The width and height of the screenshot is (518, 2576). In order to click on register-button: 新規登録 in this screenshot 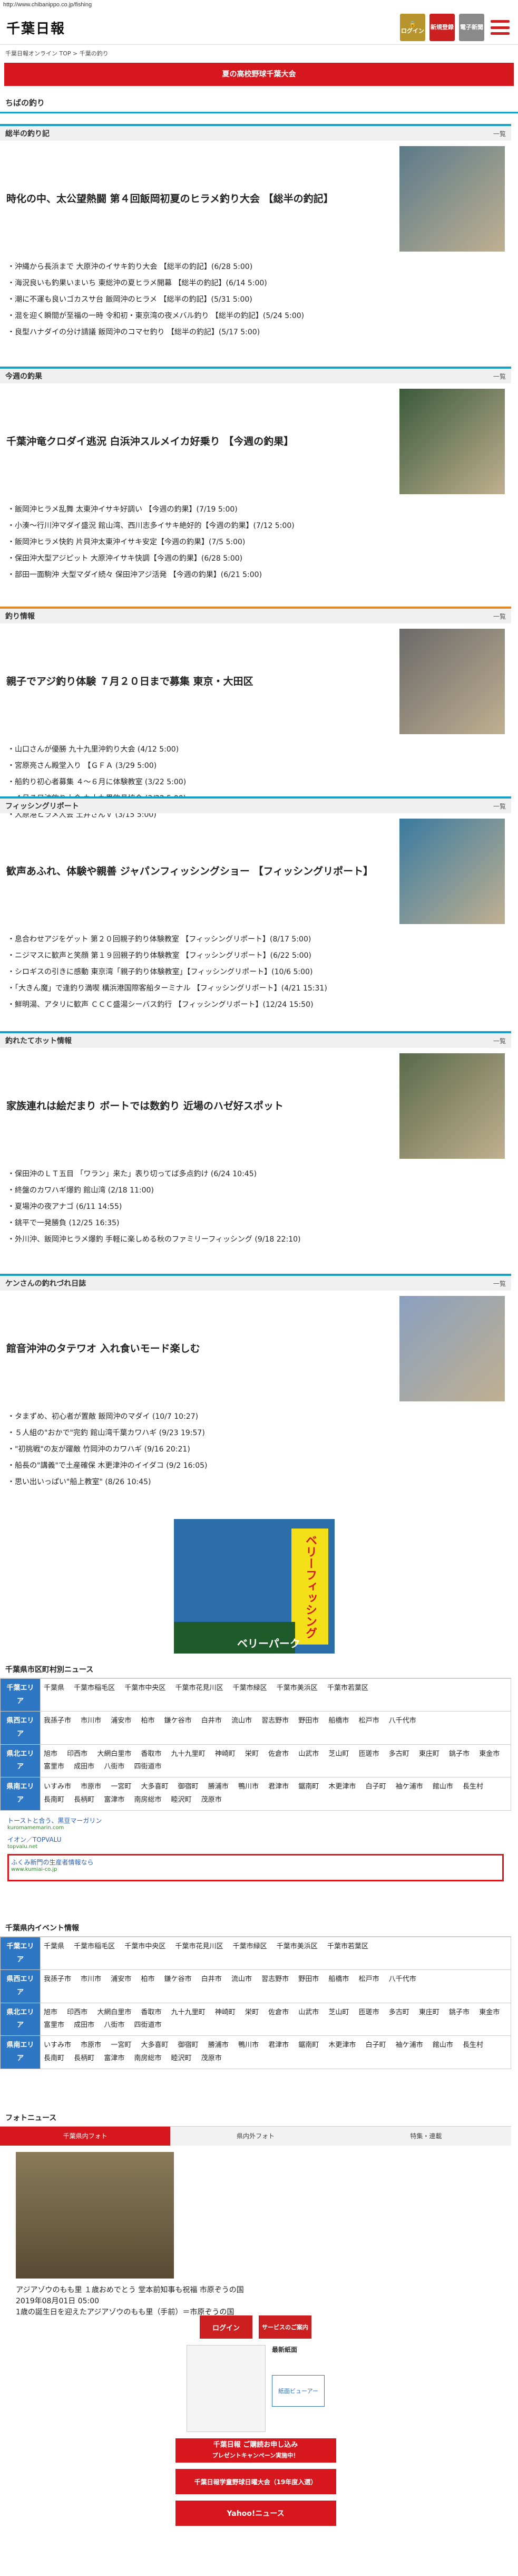, I will do `click(442, 28)`.